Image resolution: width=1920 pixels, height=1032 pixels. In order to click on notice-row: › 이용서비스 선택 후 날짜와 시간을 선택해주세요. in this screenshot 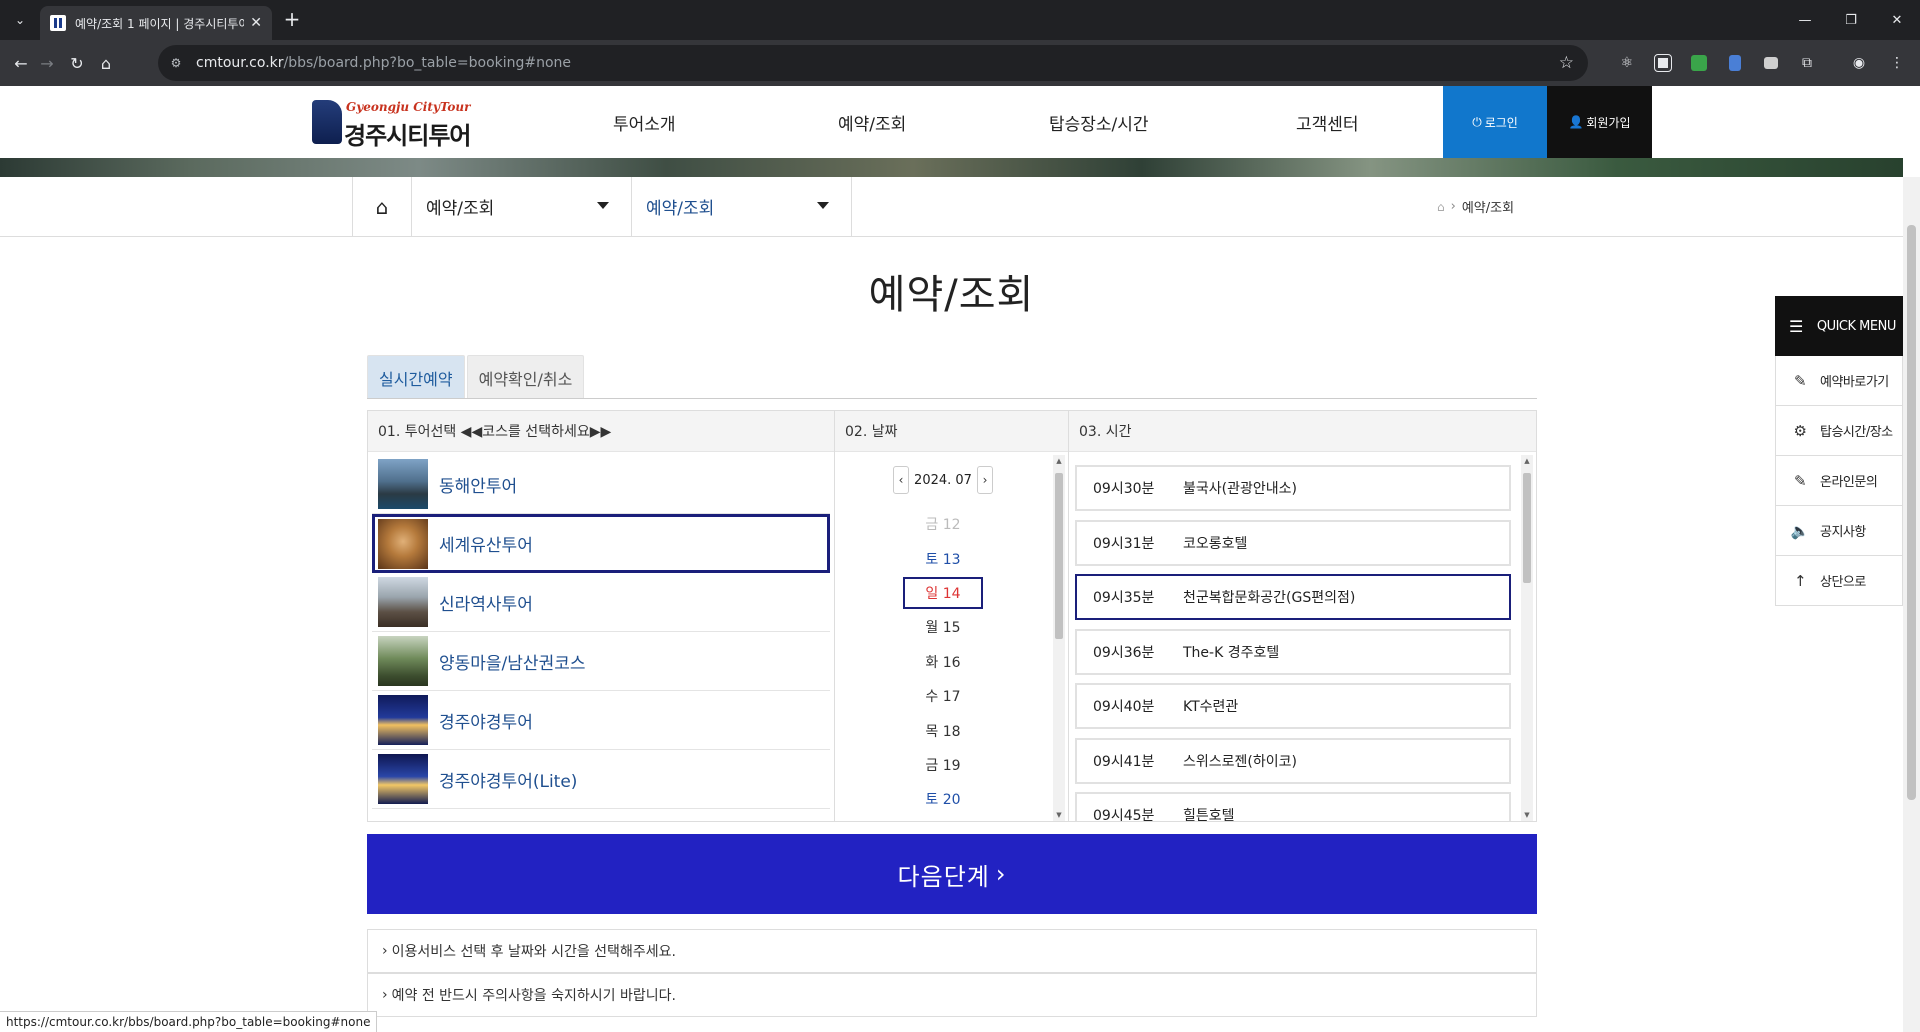, I will do `click(952, 951)`.